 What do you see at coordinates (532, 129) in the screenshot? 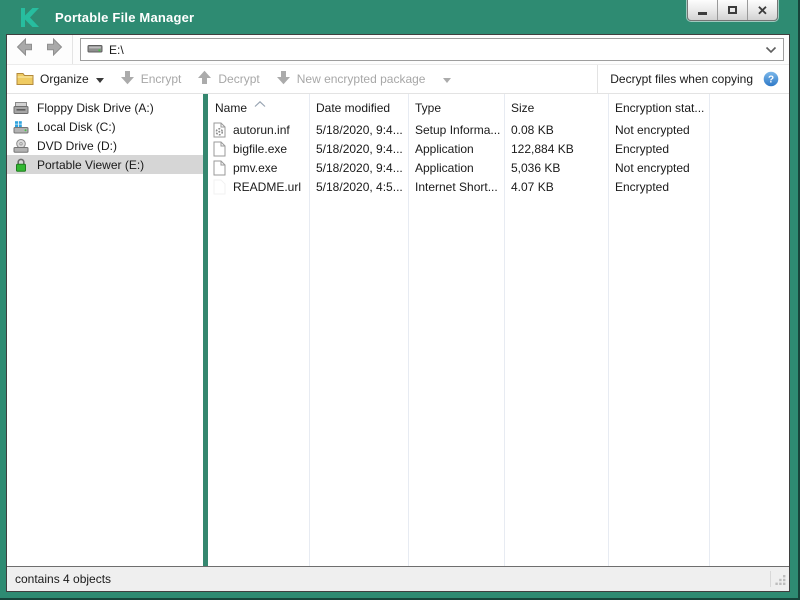
I see `file-size: 0.08 KB` at bounding box center [532, 129].